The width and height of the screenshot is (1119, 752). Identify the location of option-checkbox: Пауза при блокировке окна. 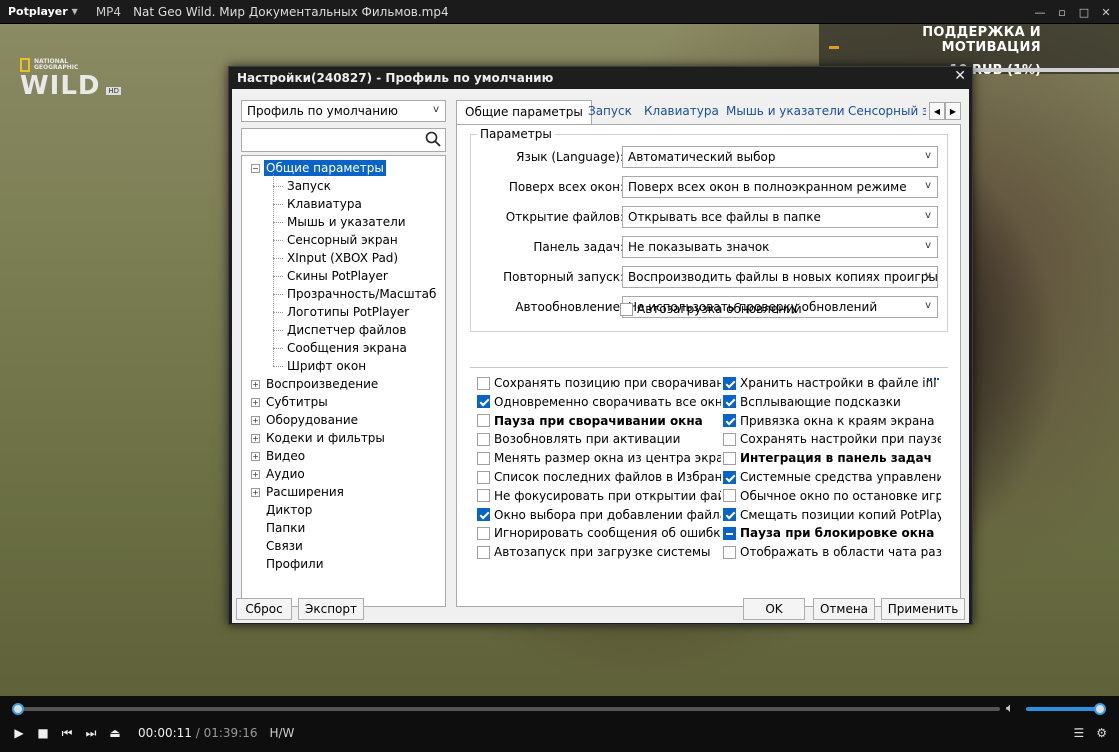
(832, 533).